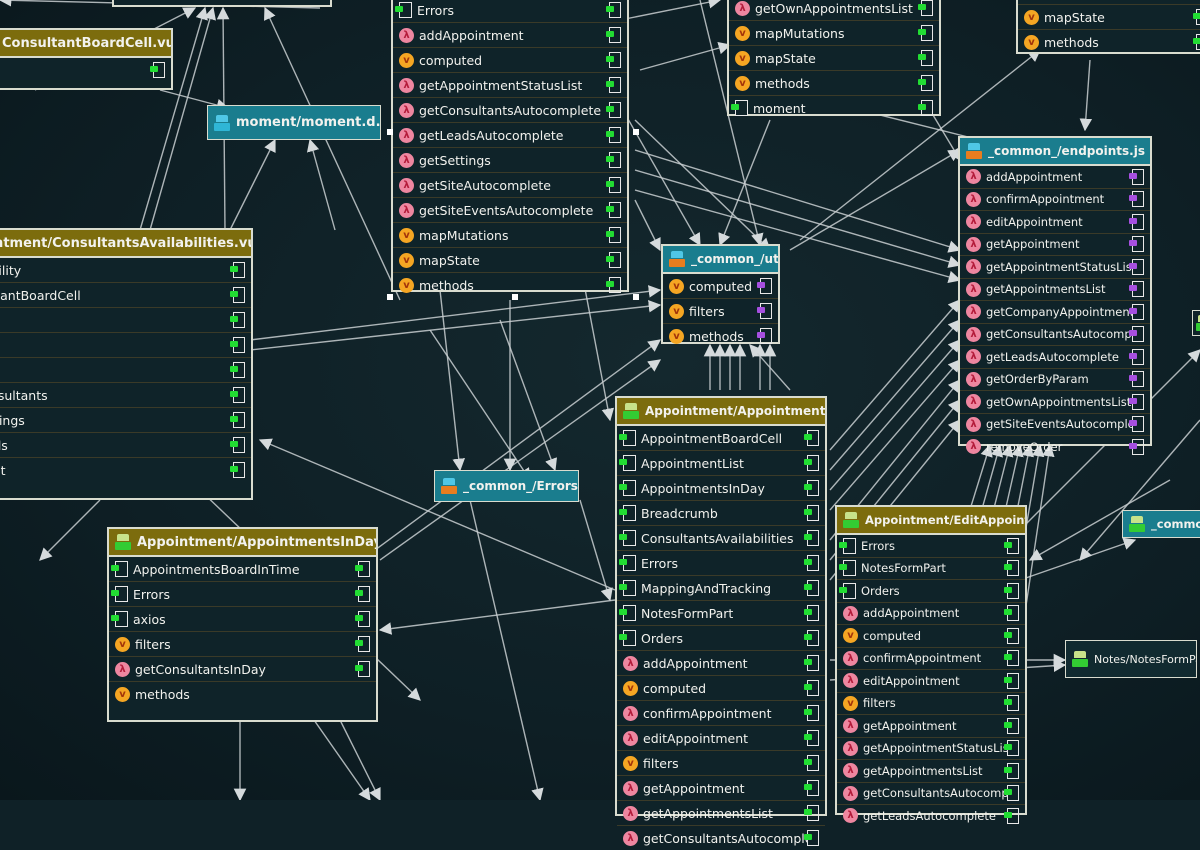  I want to click on member-row: λ getSiteAutocomplete, so click(510, 185).